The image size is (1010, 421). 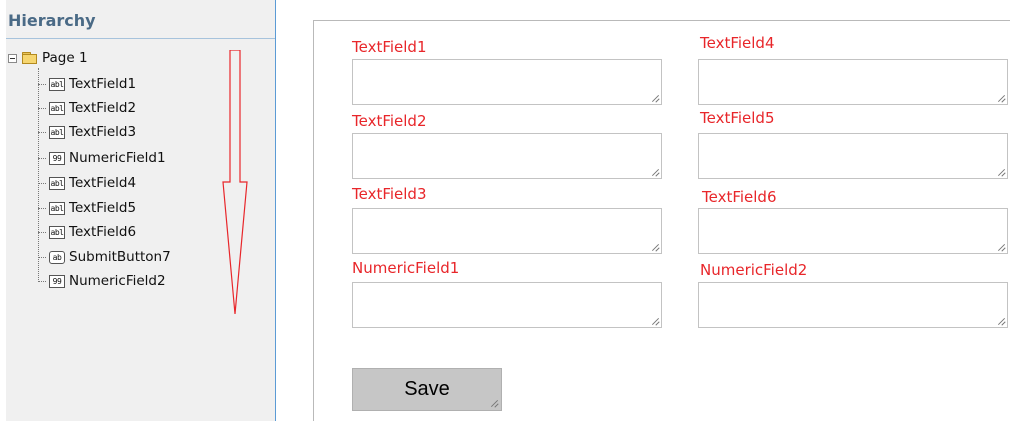 I want to click on tree-node-textfield5: abl TextField5, so click(x=87, y=208).